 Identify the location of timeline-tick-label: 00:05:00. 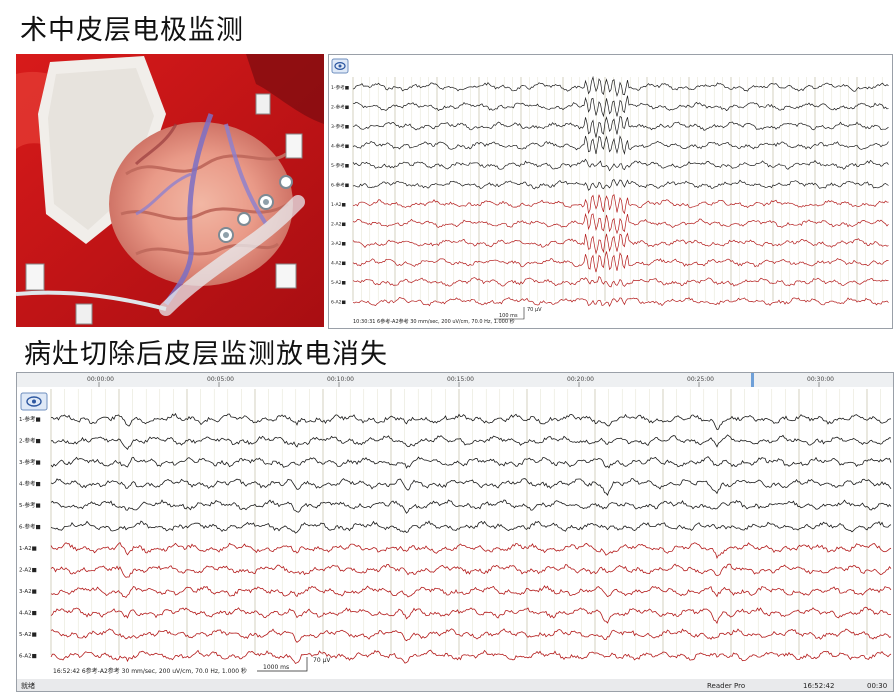
(220, 379).